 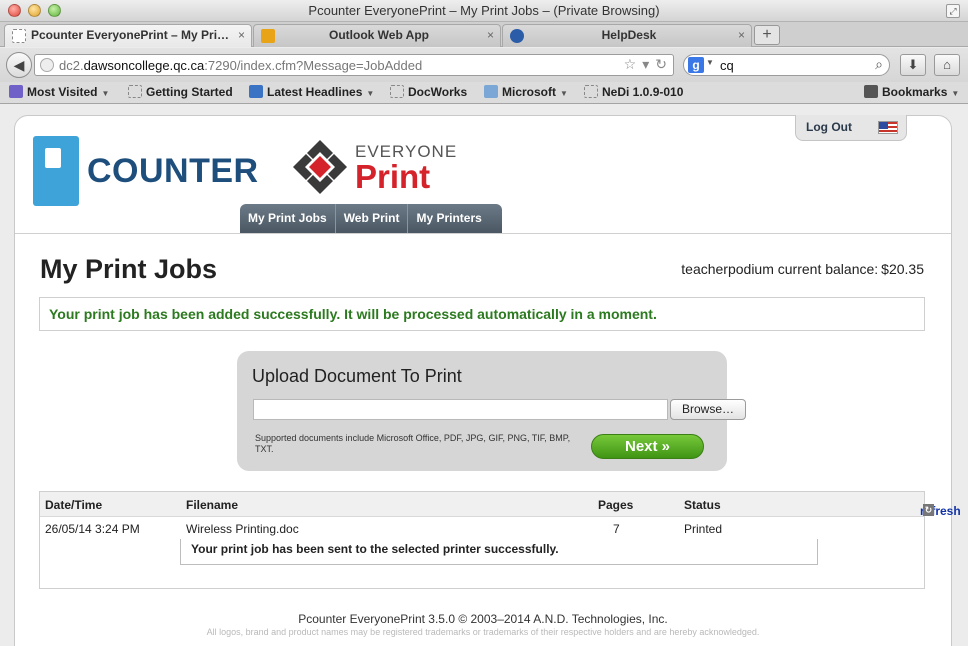 What do you see at coordinates (696, 65) in the screenshot?
I see `google-icon: g` at bounding box center [696, 65].